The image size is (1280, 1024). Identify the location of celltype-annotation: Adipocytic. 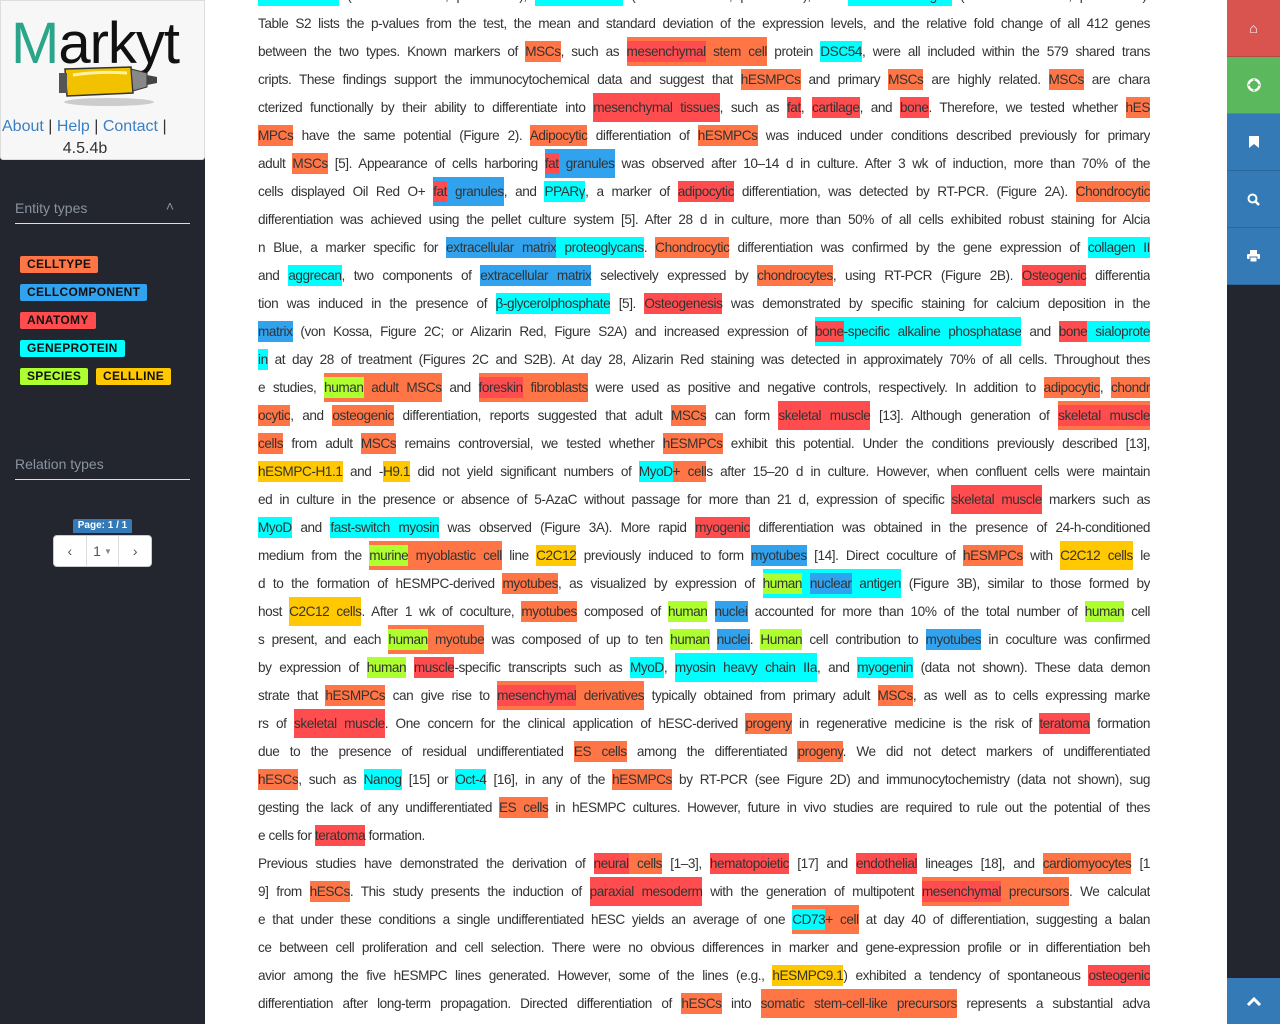
(558, 135).